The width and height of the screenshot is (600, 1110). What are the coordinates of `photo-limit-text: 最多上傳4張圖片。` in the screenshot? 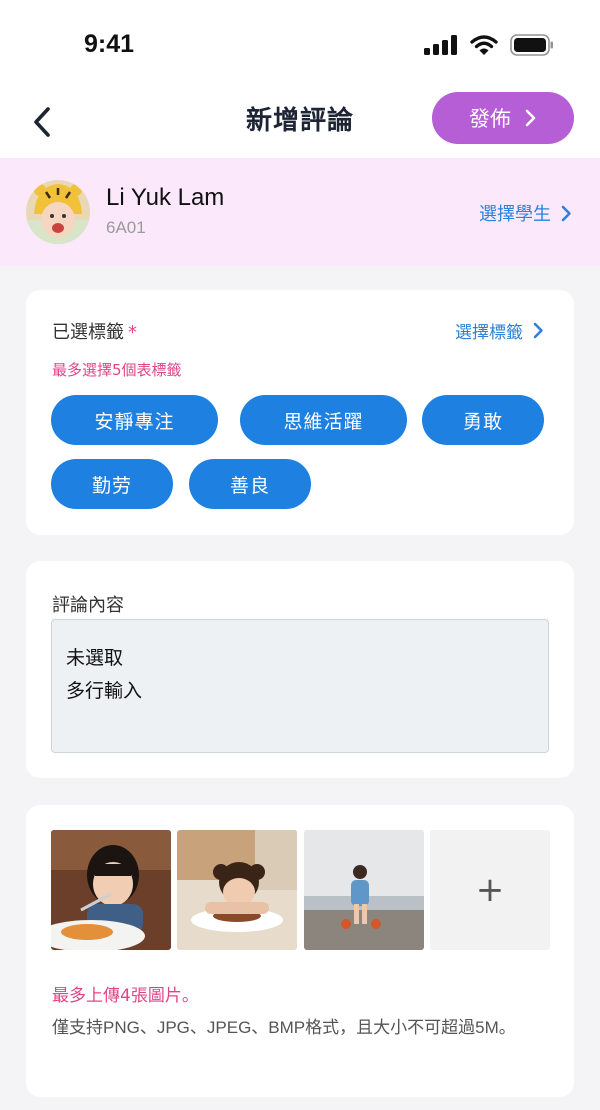 It's located at (125, 996).